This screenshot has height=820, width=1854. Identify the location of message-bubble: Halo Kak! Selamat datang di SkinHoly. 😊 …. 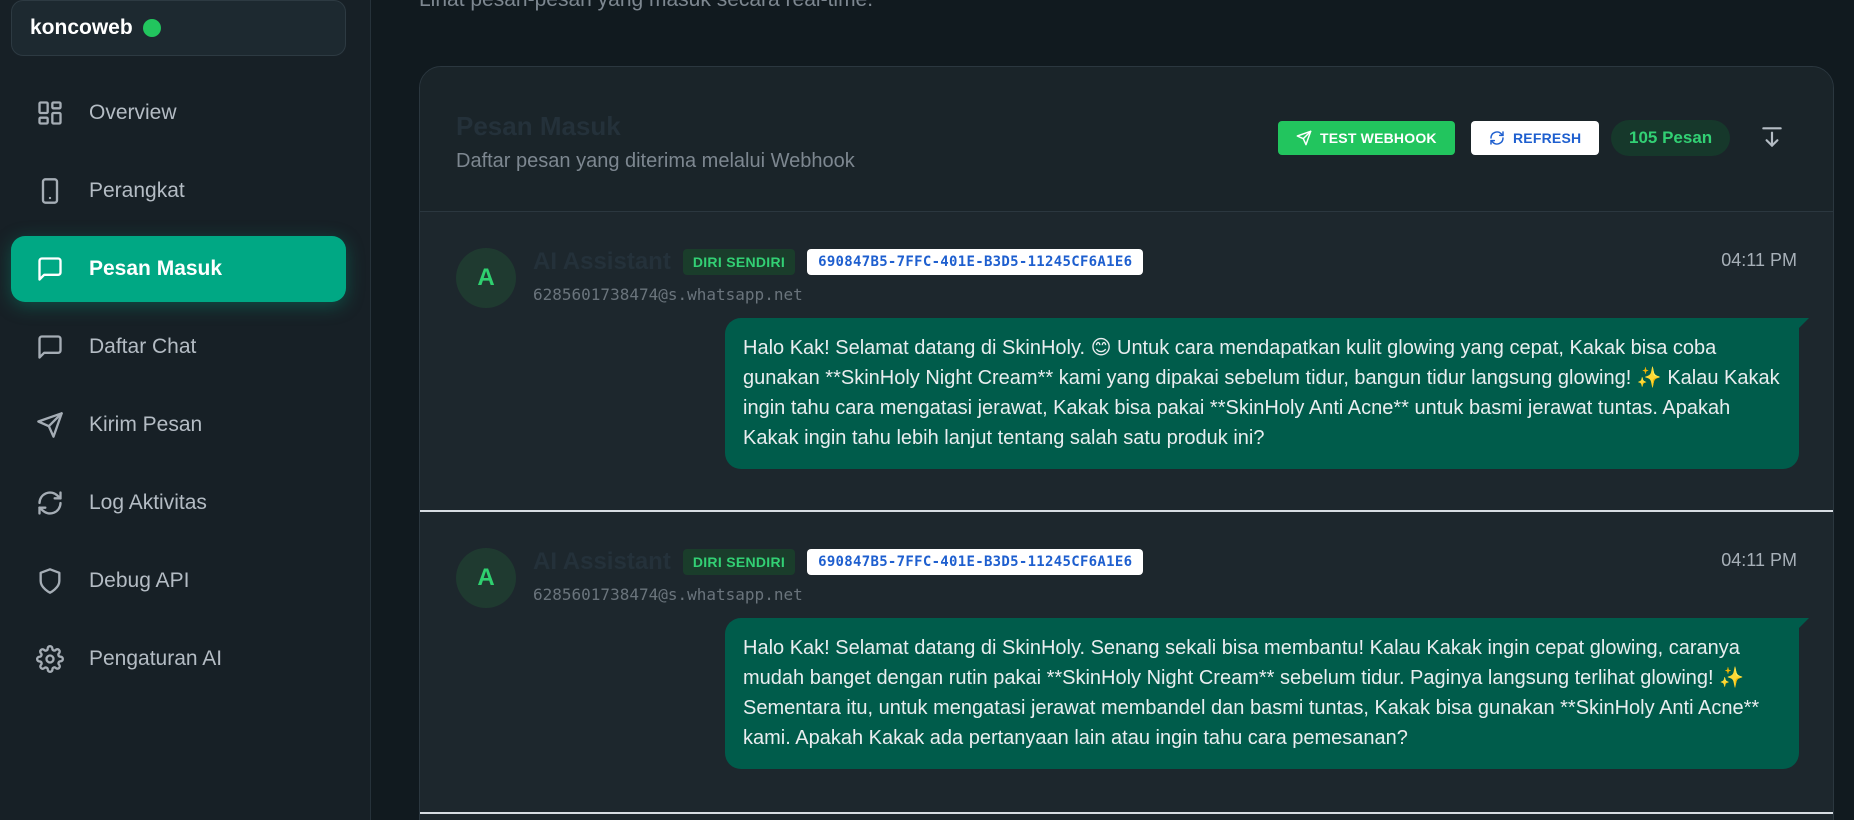
(1267, 393).